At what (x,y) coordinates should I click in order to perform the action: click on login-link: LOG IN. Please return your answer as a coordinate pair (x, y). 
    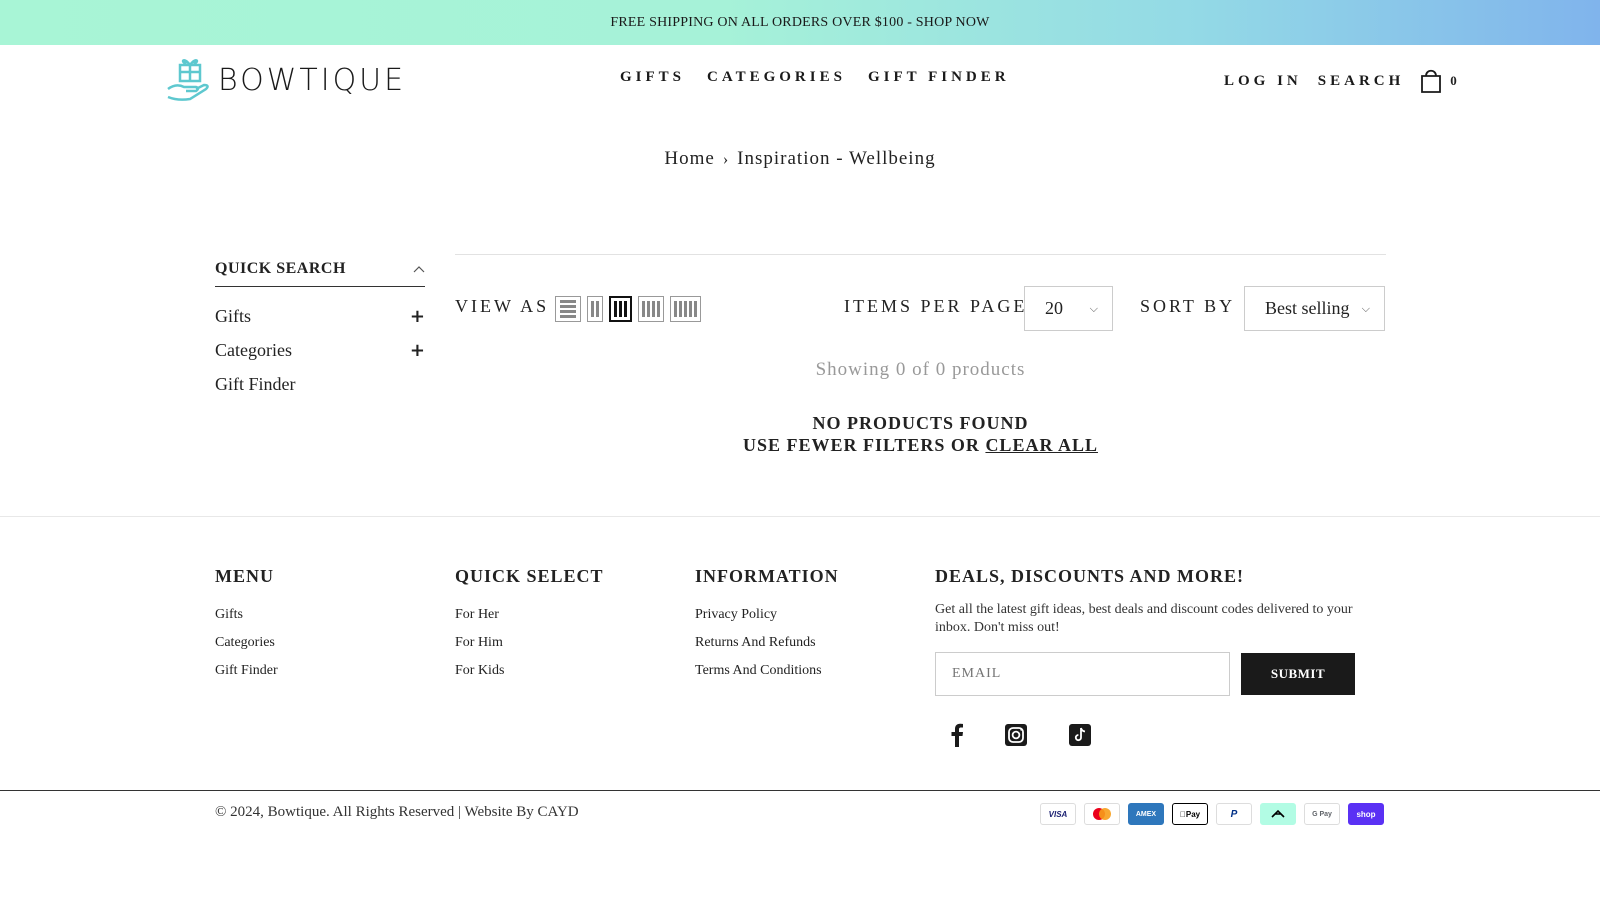
    Looking at the image, I should click on (1263, 81).